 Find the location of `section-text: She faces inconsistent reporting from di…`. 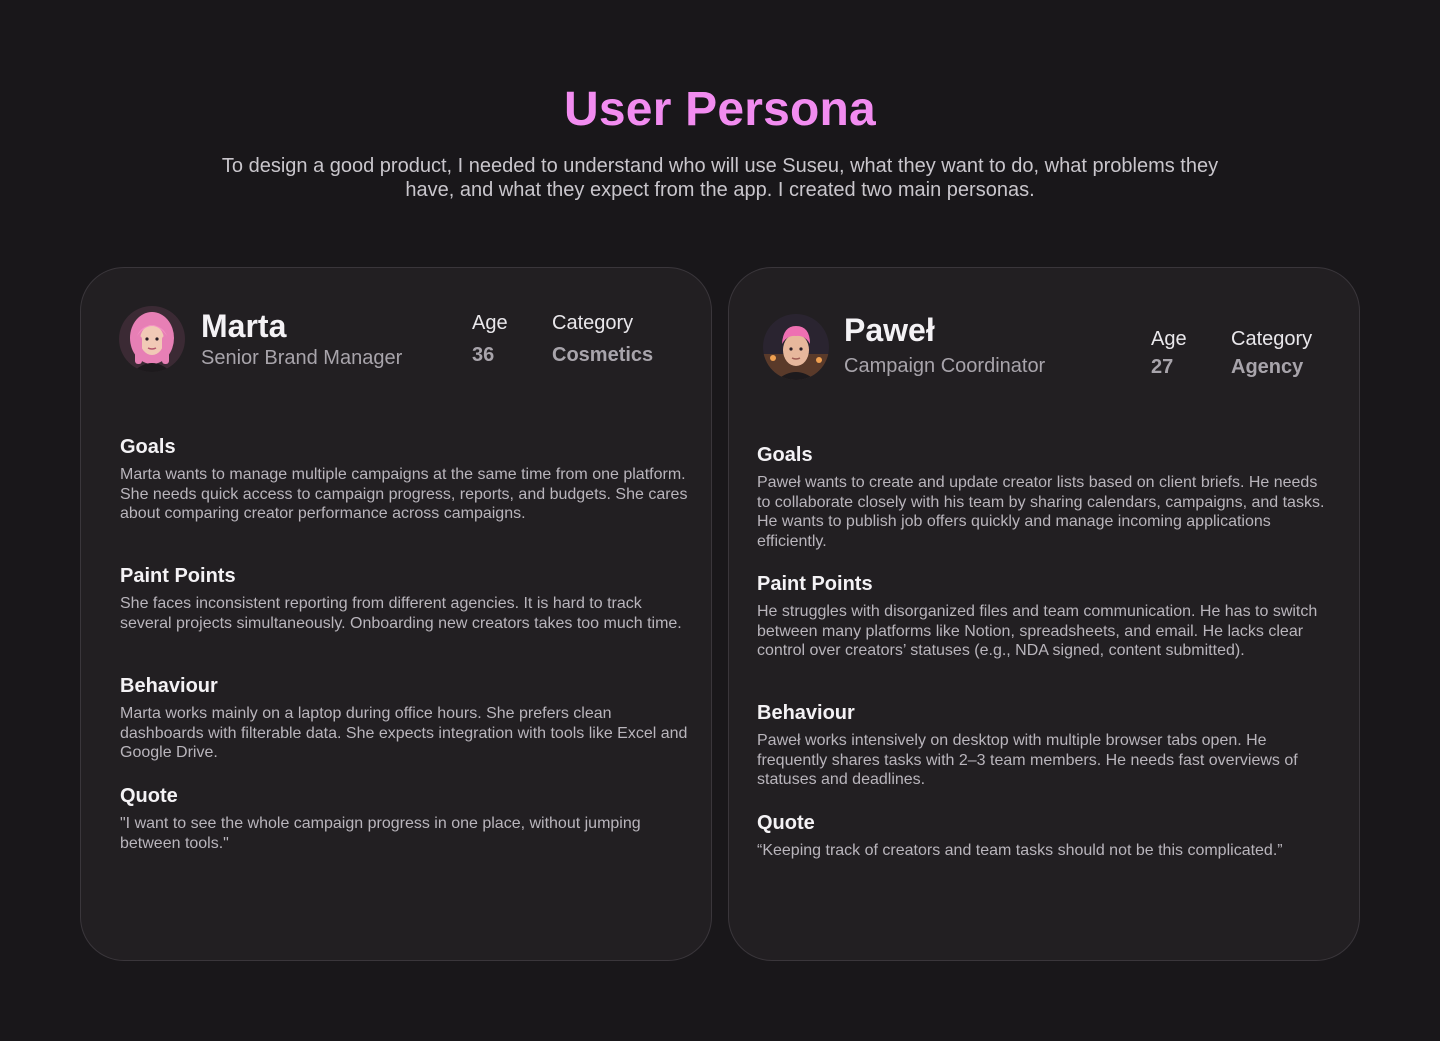

section-text: She faces inconsistent reporting from di… is located at coordinates (401, 613).